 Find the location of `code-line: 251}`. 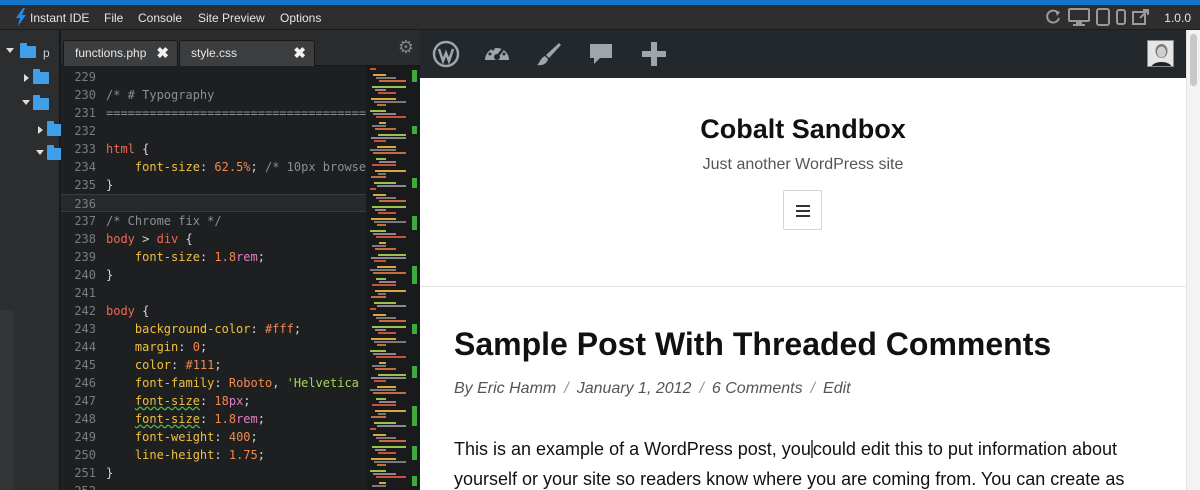

code-line: 251} is located at coordinates (213, 473).